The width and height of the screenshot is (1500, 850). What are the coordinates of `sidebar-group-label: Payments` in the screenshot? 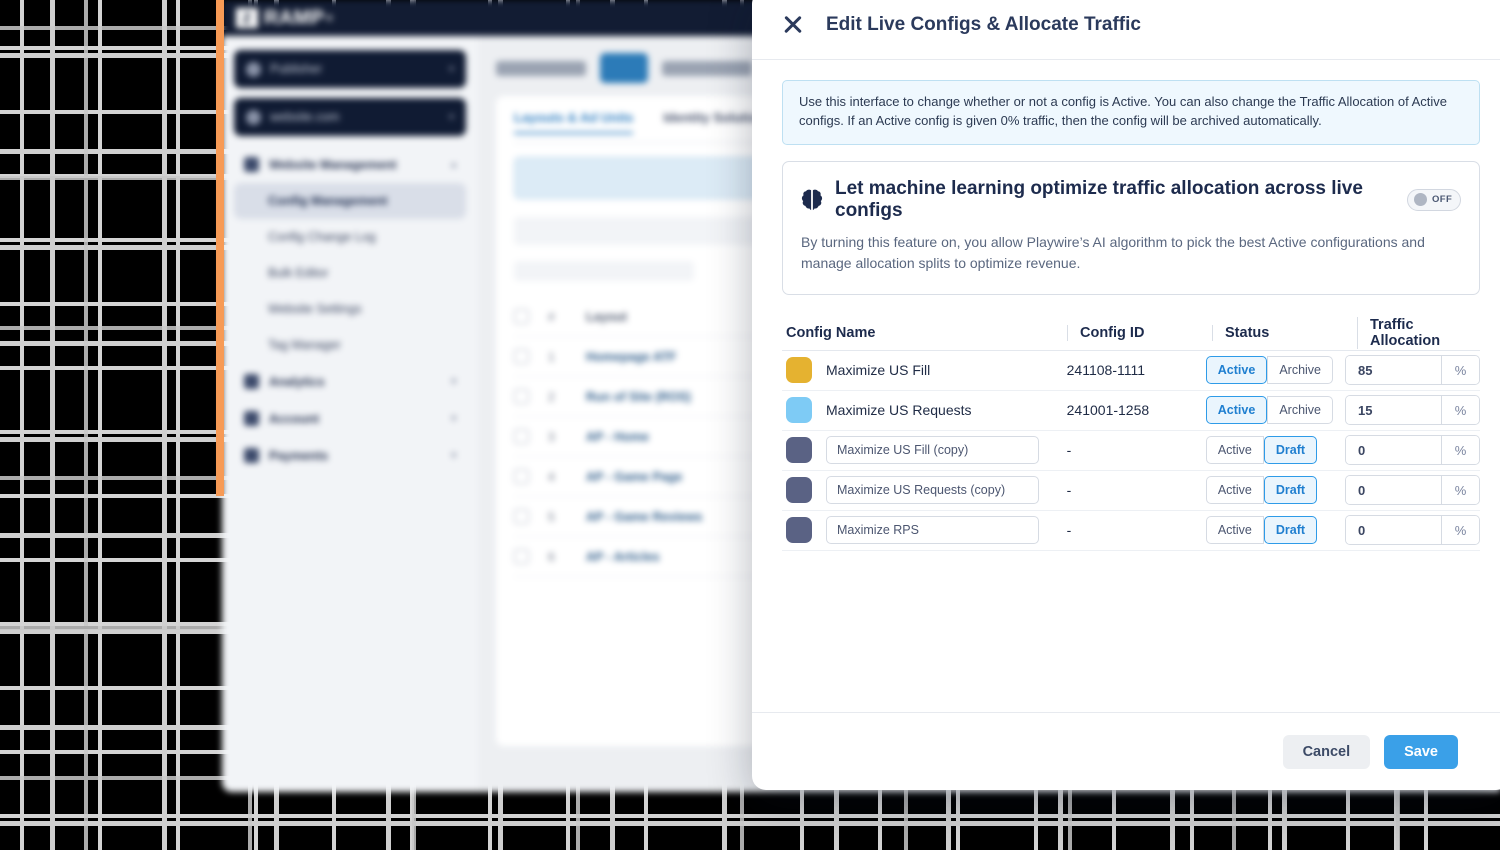 It's located at (299, 455).